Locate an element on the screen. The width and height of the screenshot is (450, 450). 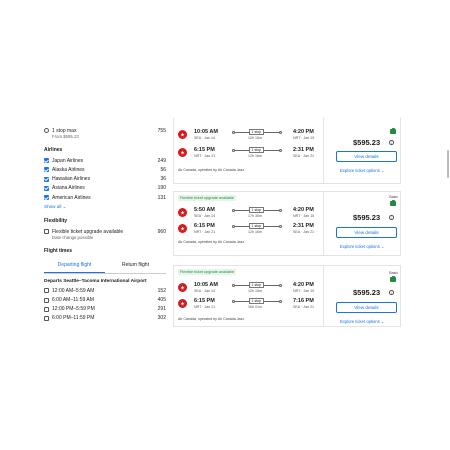
time-label: 6:00 PM–11:59 PM is located at coordinates (73, 318).